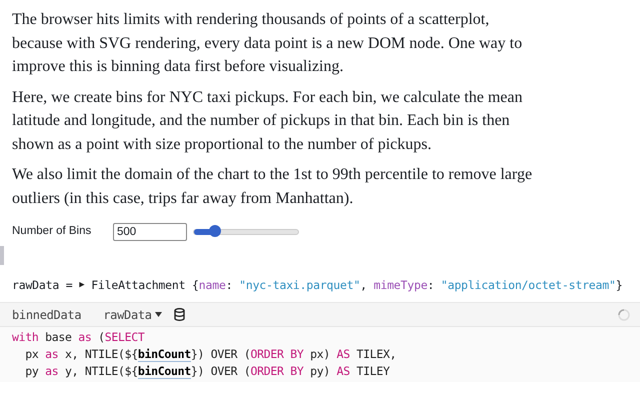 The width and height of the screenshot is (640, 400). I want to click on code-text: py, so click(32, 371).